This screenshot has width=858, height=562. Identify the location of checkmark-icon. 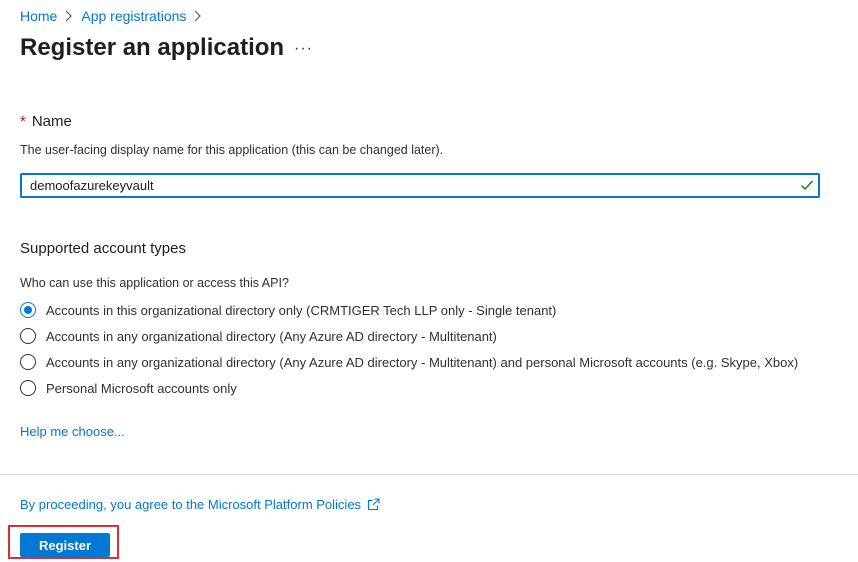
(807, 185).